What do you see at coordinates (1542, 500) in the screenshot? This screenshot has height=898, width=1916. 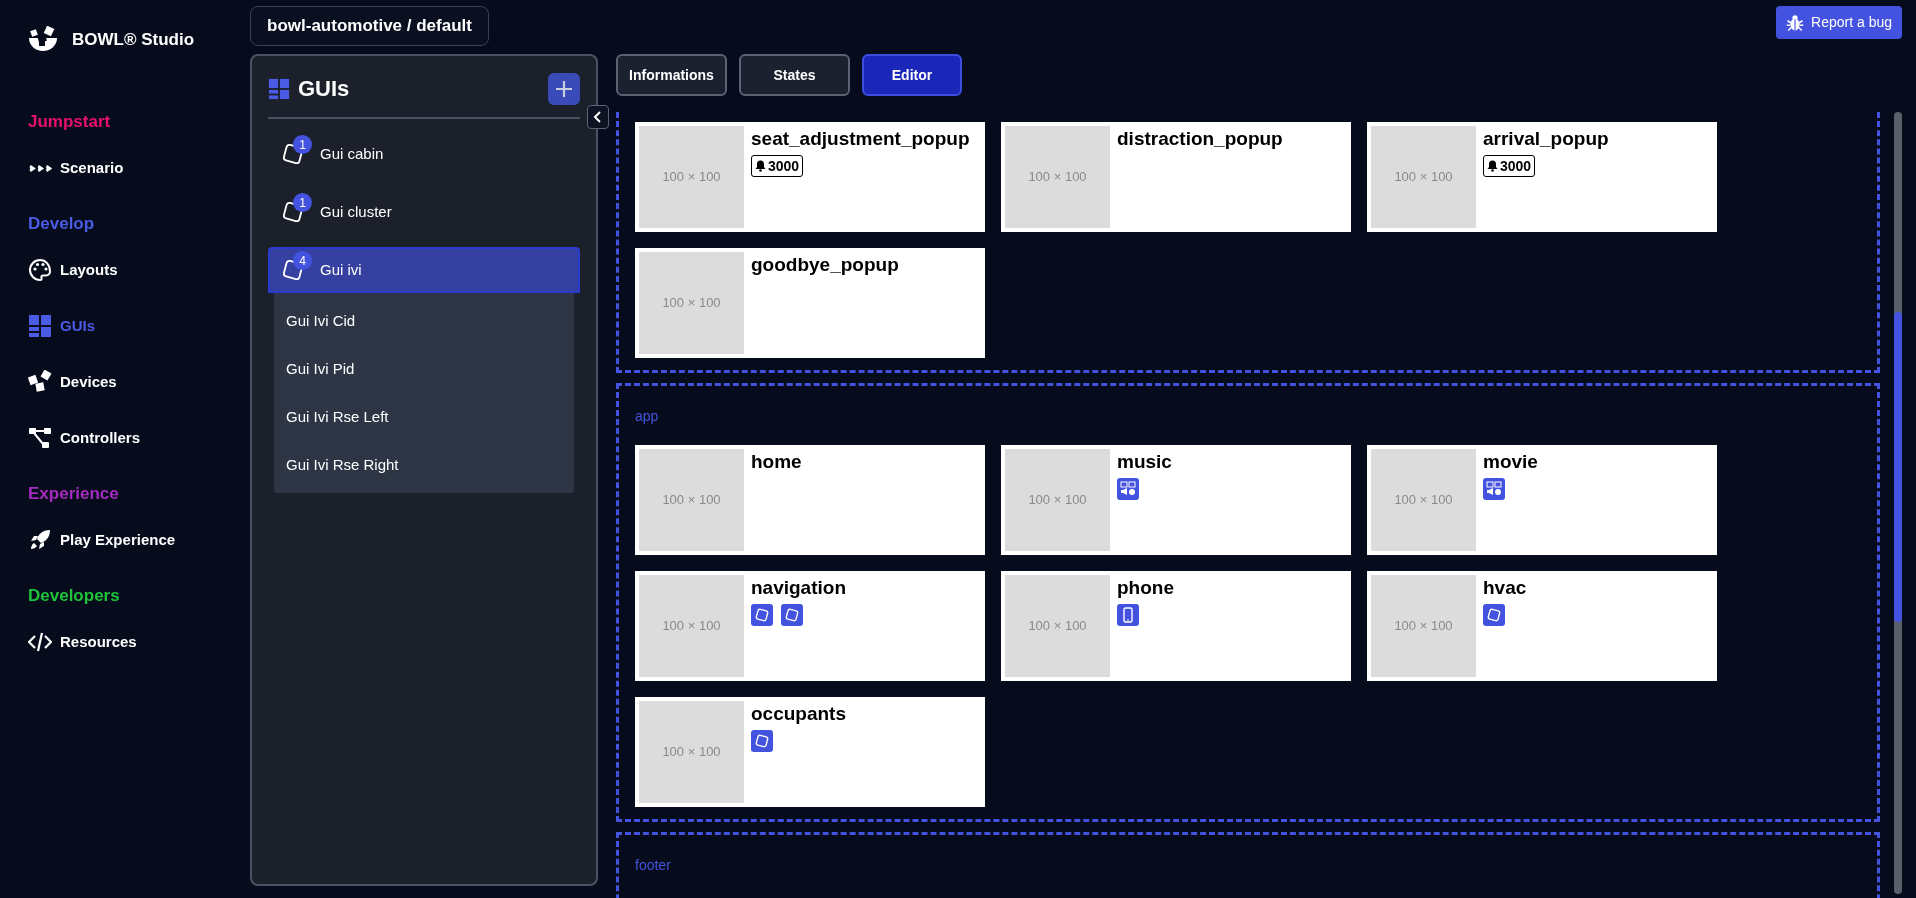 I see `gui-card: 100 × 100 movie` at bounding box center [1542, 500].